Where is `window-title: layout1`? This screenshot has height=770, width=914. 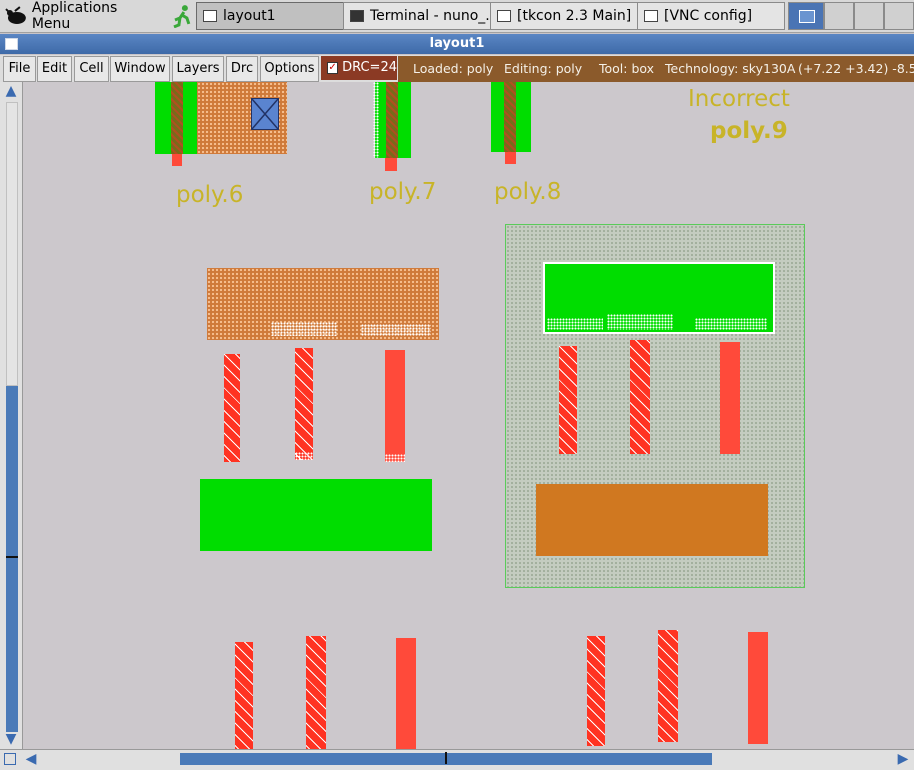 window-title: layout1 is located at coordinates (457, 43).